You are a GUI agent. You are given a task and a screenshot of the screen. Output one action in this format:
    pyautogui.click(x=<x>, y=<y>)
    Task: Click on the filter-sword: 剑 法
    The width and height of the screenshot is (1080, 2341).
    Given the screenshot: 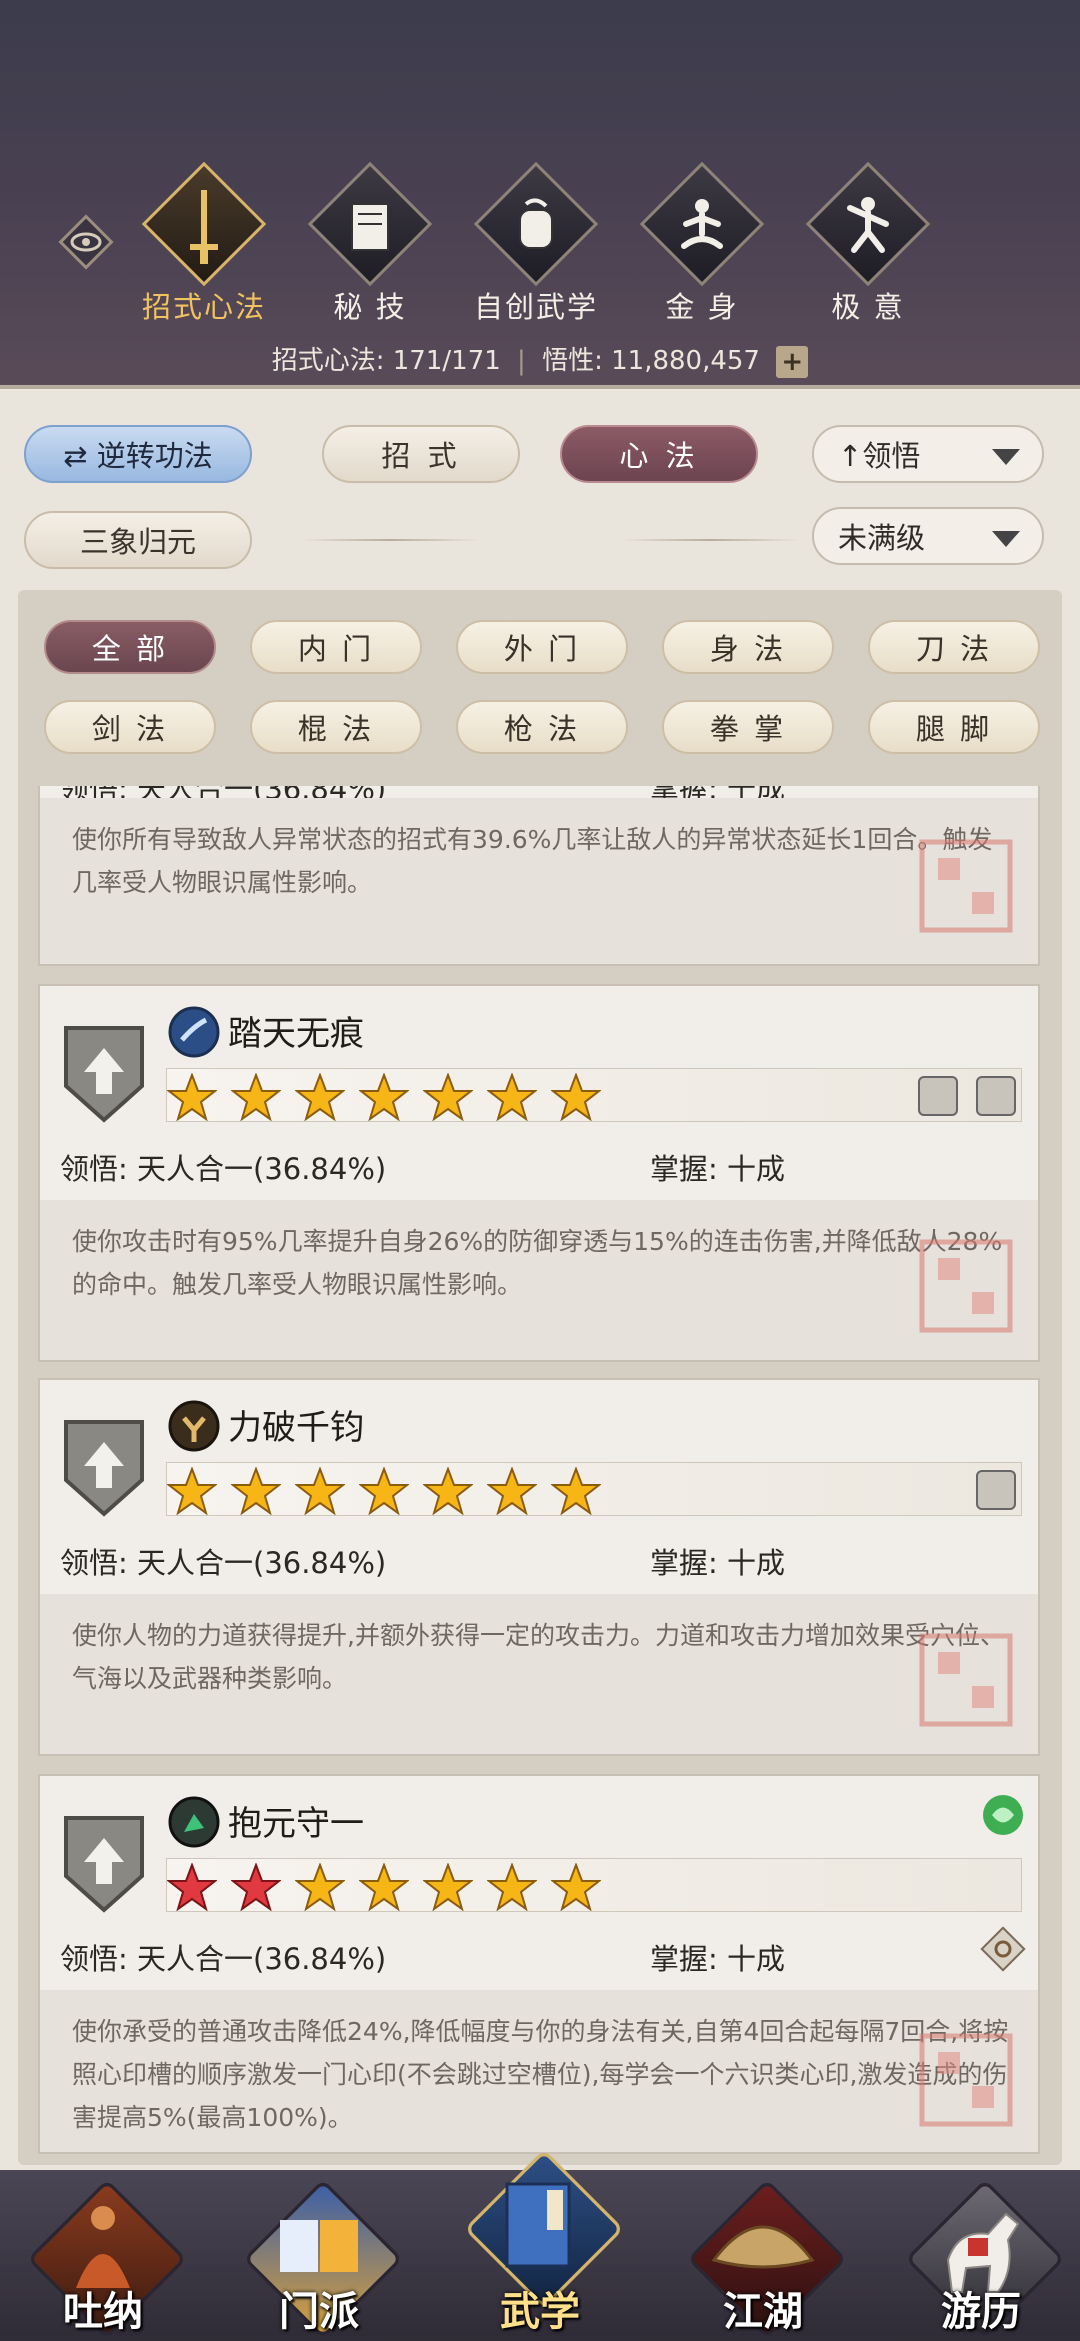 What is the action you would take?
    pyautogui.click(x=130, y=727)
    